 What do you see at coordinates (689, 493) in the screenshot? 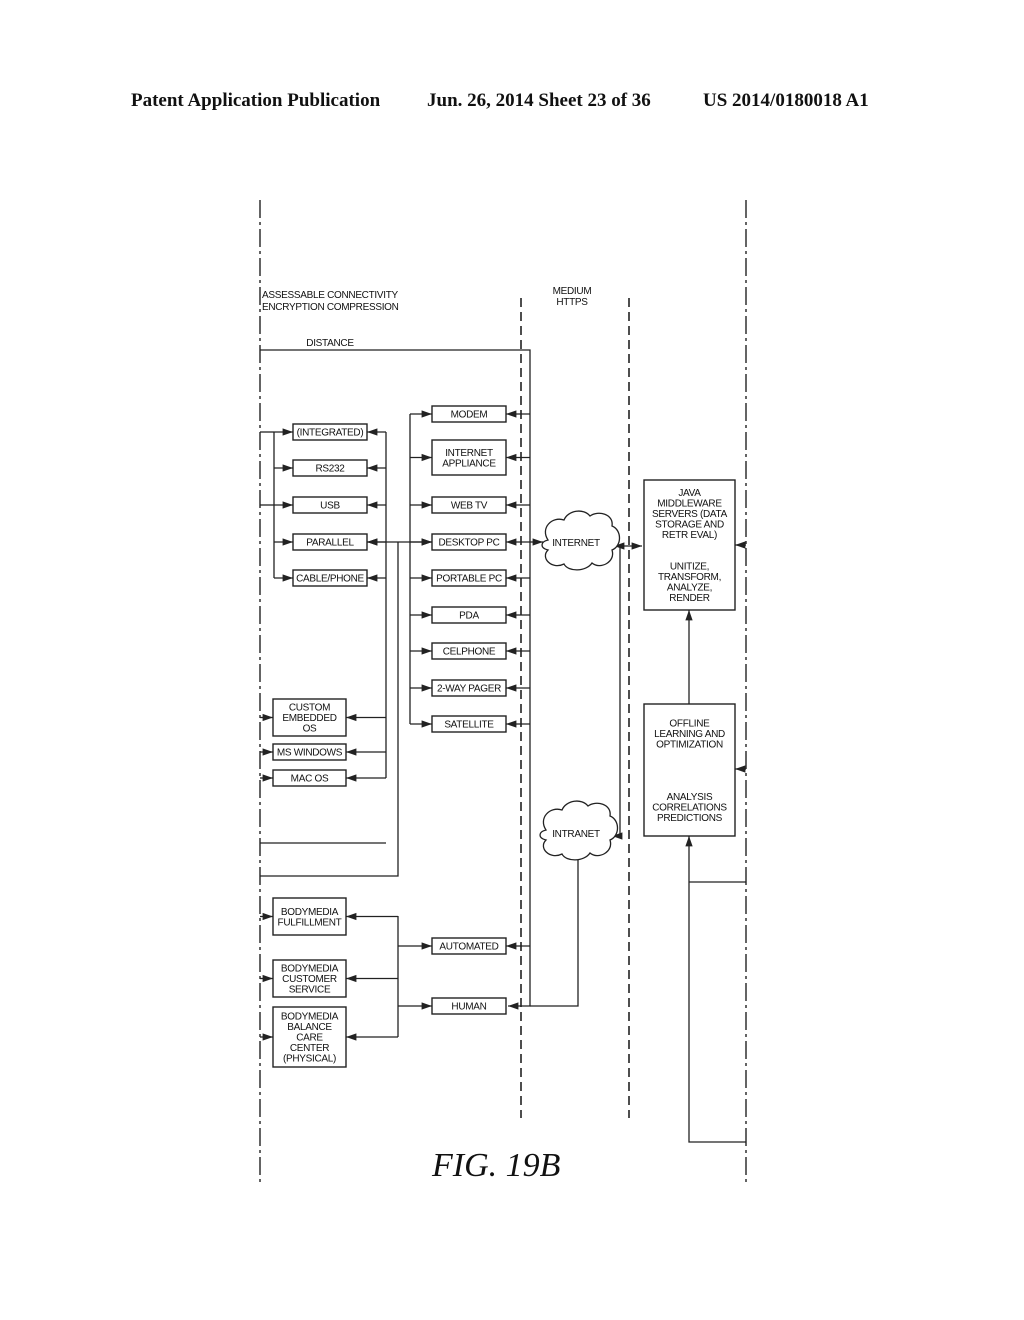
I see `server-java-middleware-label: JAVA` at bounding box center [689, 493].